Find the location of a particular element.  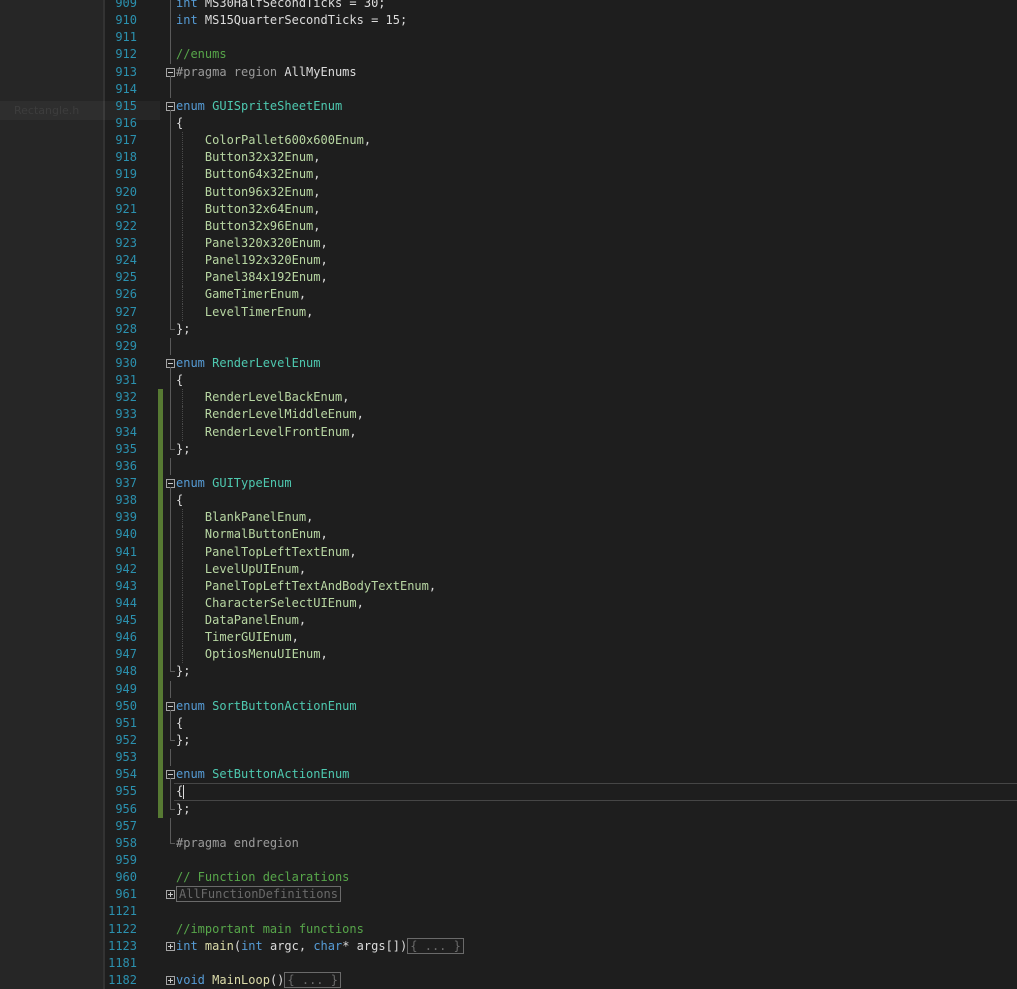

code-text: PanelTopLeftTextAndBodyTextEnum, is located at coordinates (306, 586).